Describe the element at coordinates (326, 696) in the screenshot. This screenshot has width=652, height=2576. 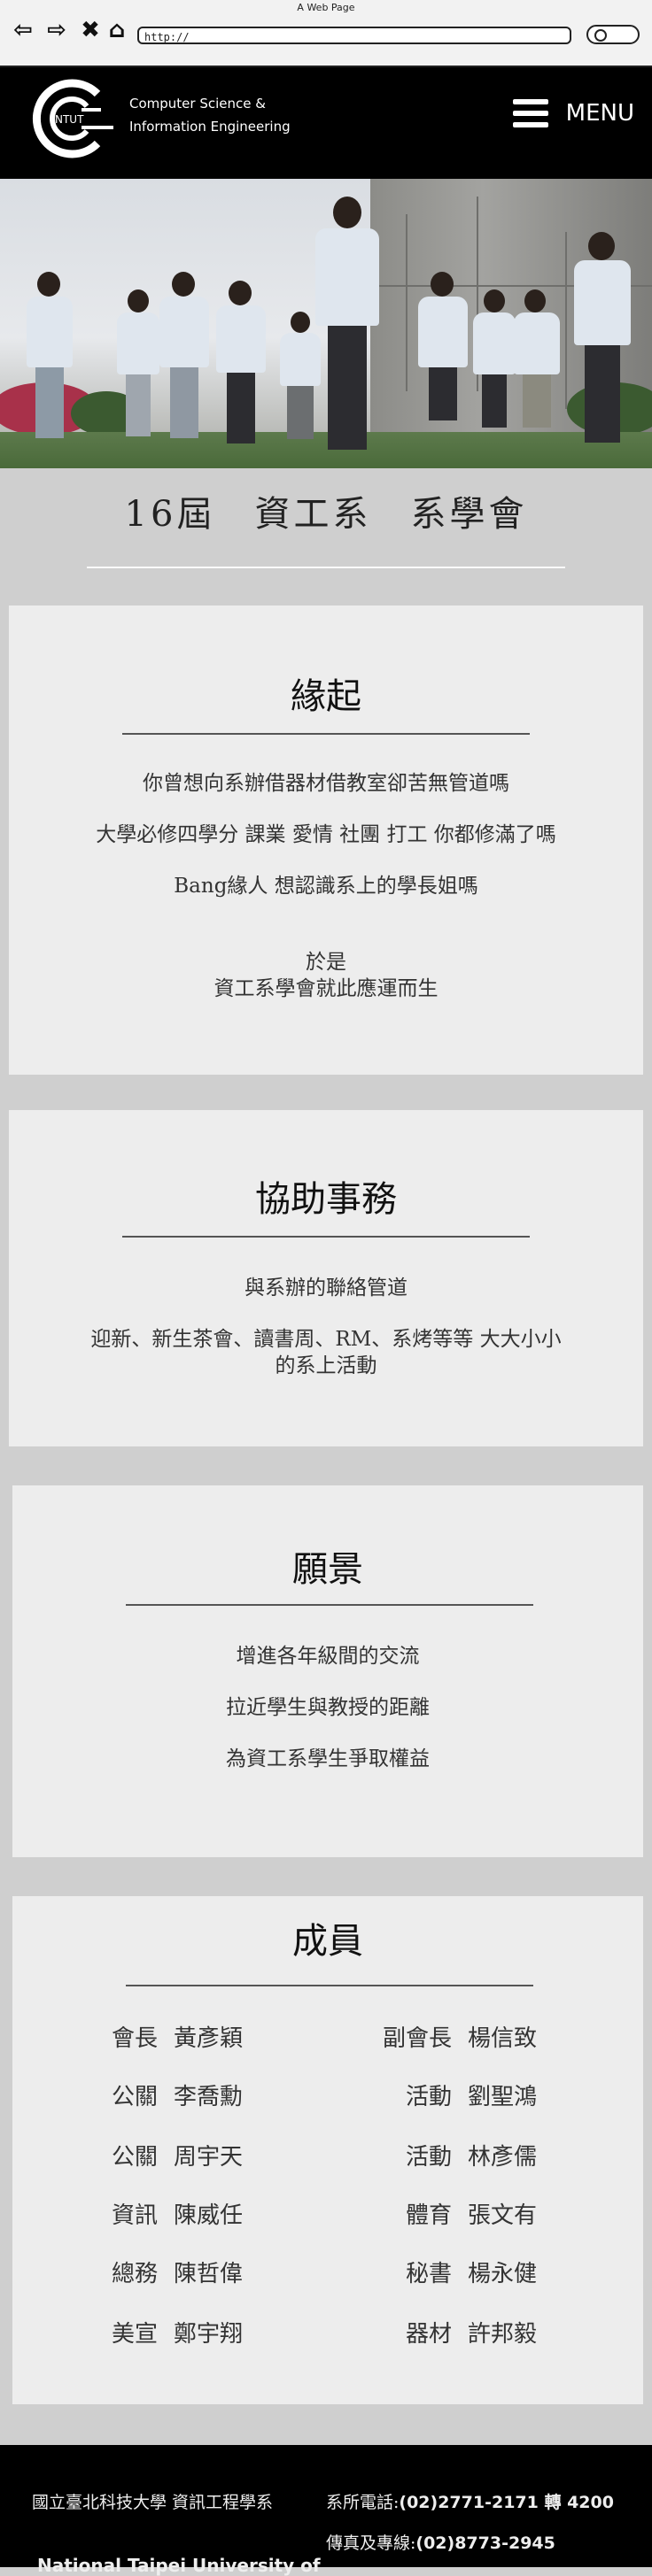
I see `origin-heading: 緣起` at that location.